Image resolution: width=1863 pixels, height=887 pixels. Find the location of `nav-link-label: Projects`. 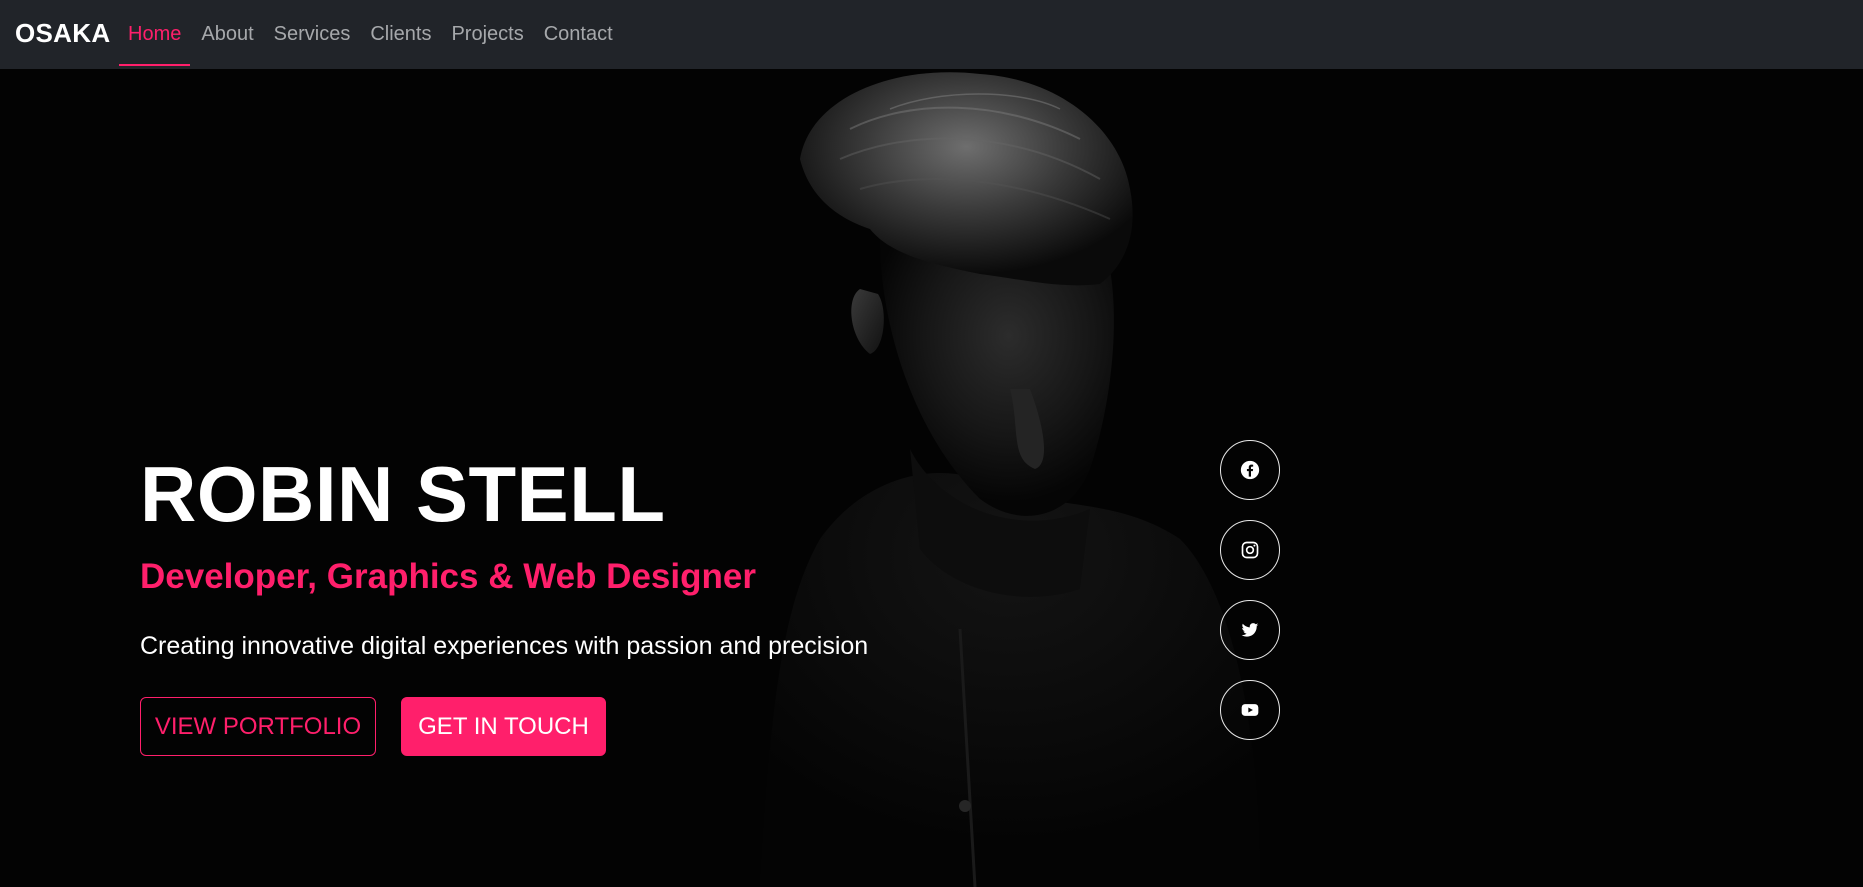

nav-link-label: Projects is located at coordinates (487, 34).